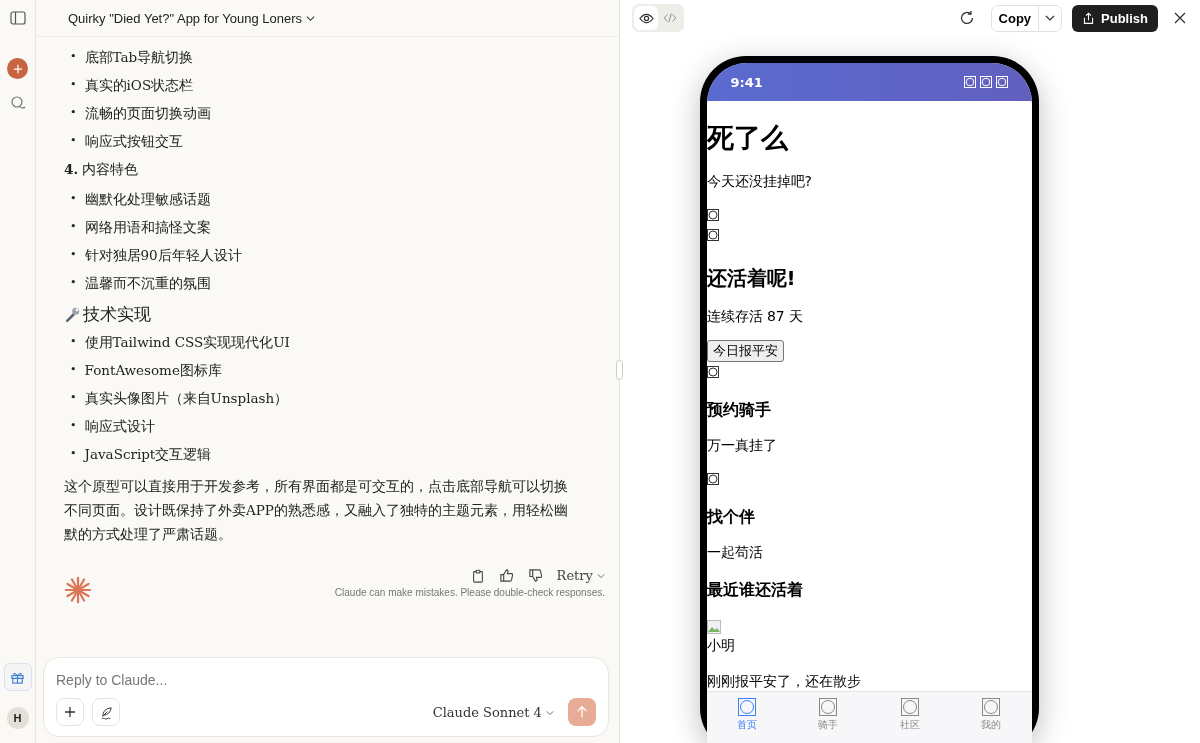  I want to click on bullet-item: FontAwesome图标库, so click(153, 370).